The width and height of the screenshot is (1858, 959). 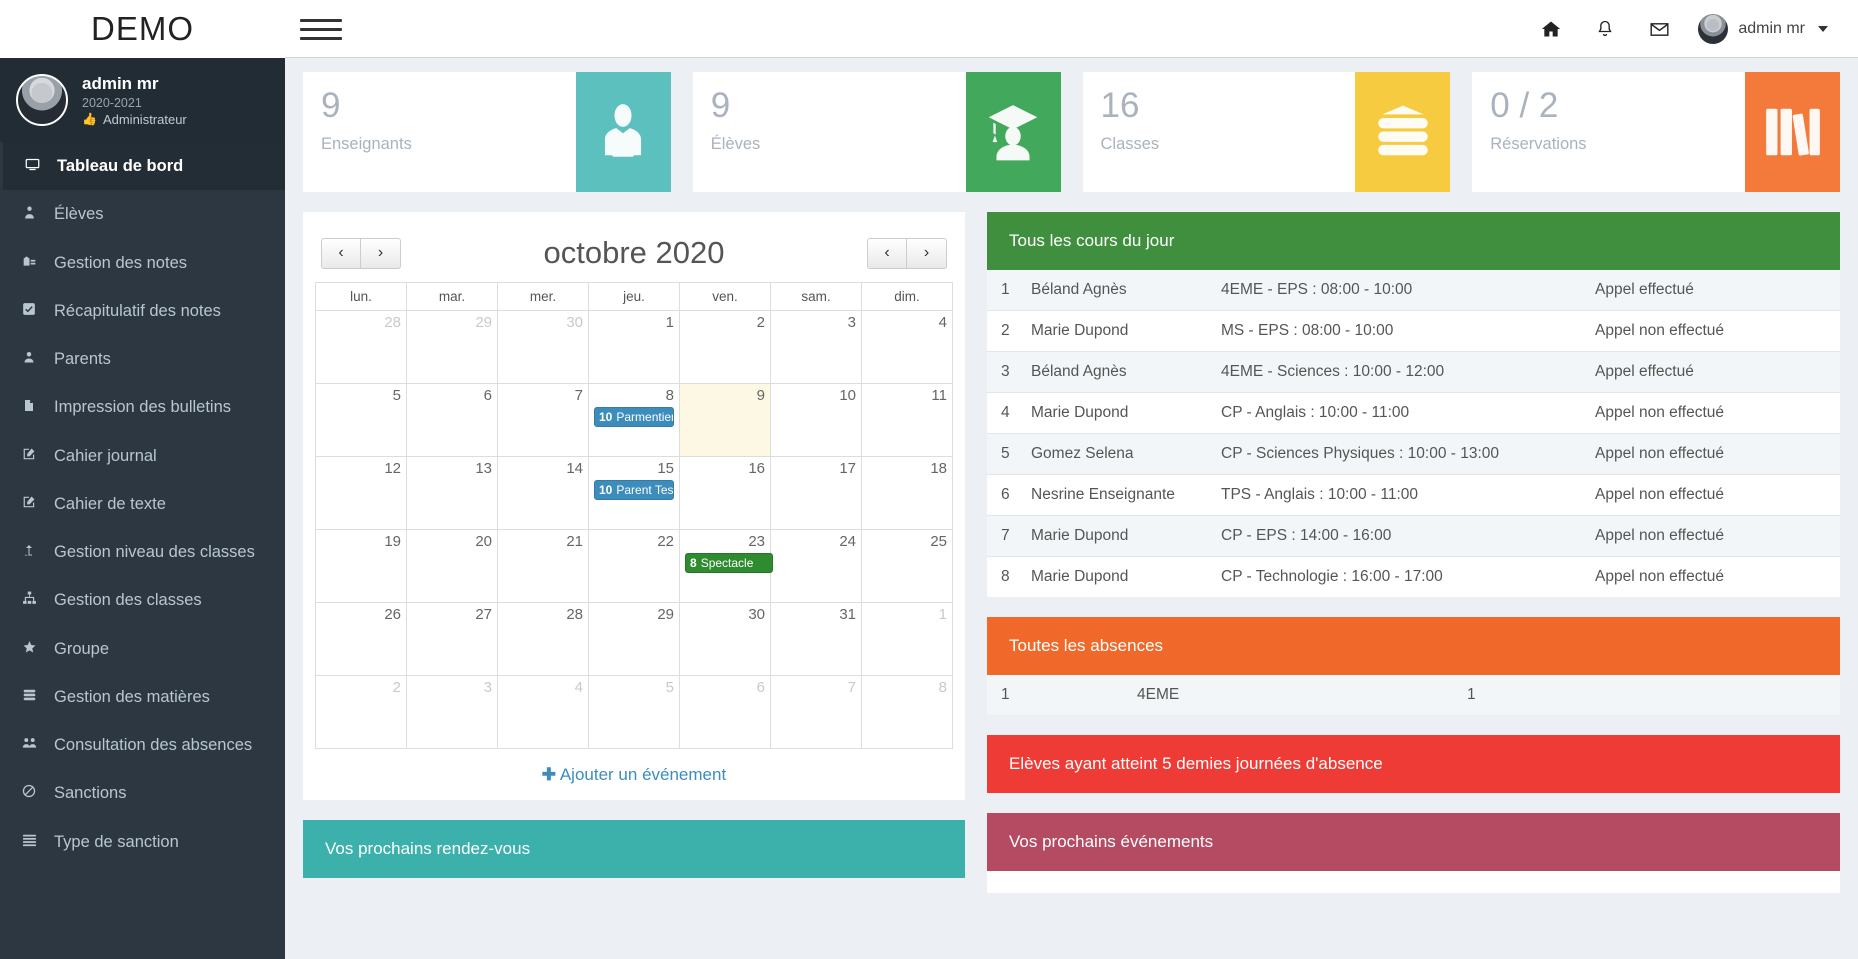 What do you see at coordinates (907, 493) in the screenshot?
I see `calendar-day-cell: 18` at bounding box center [907, 493].